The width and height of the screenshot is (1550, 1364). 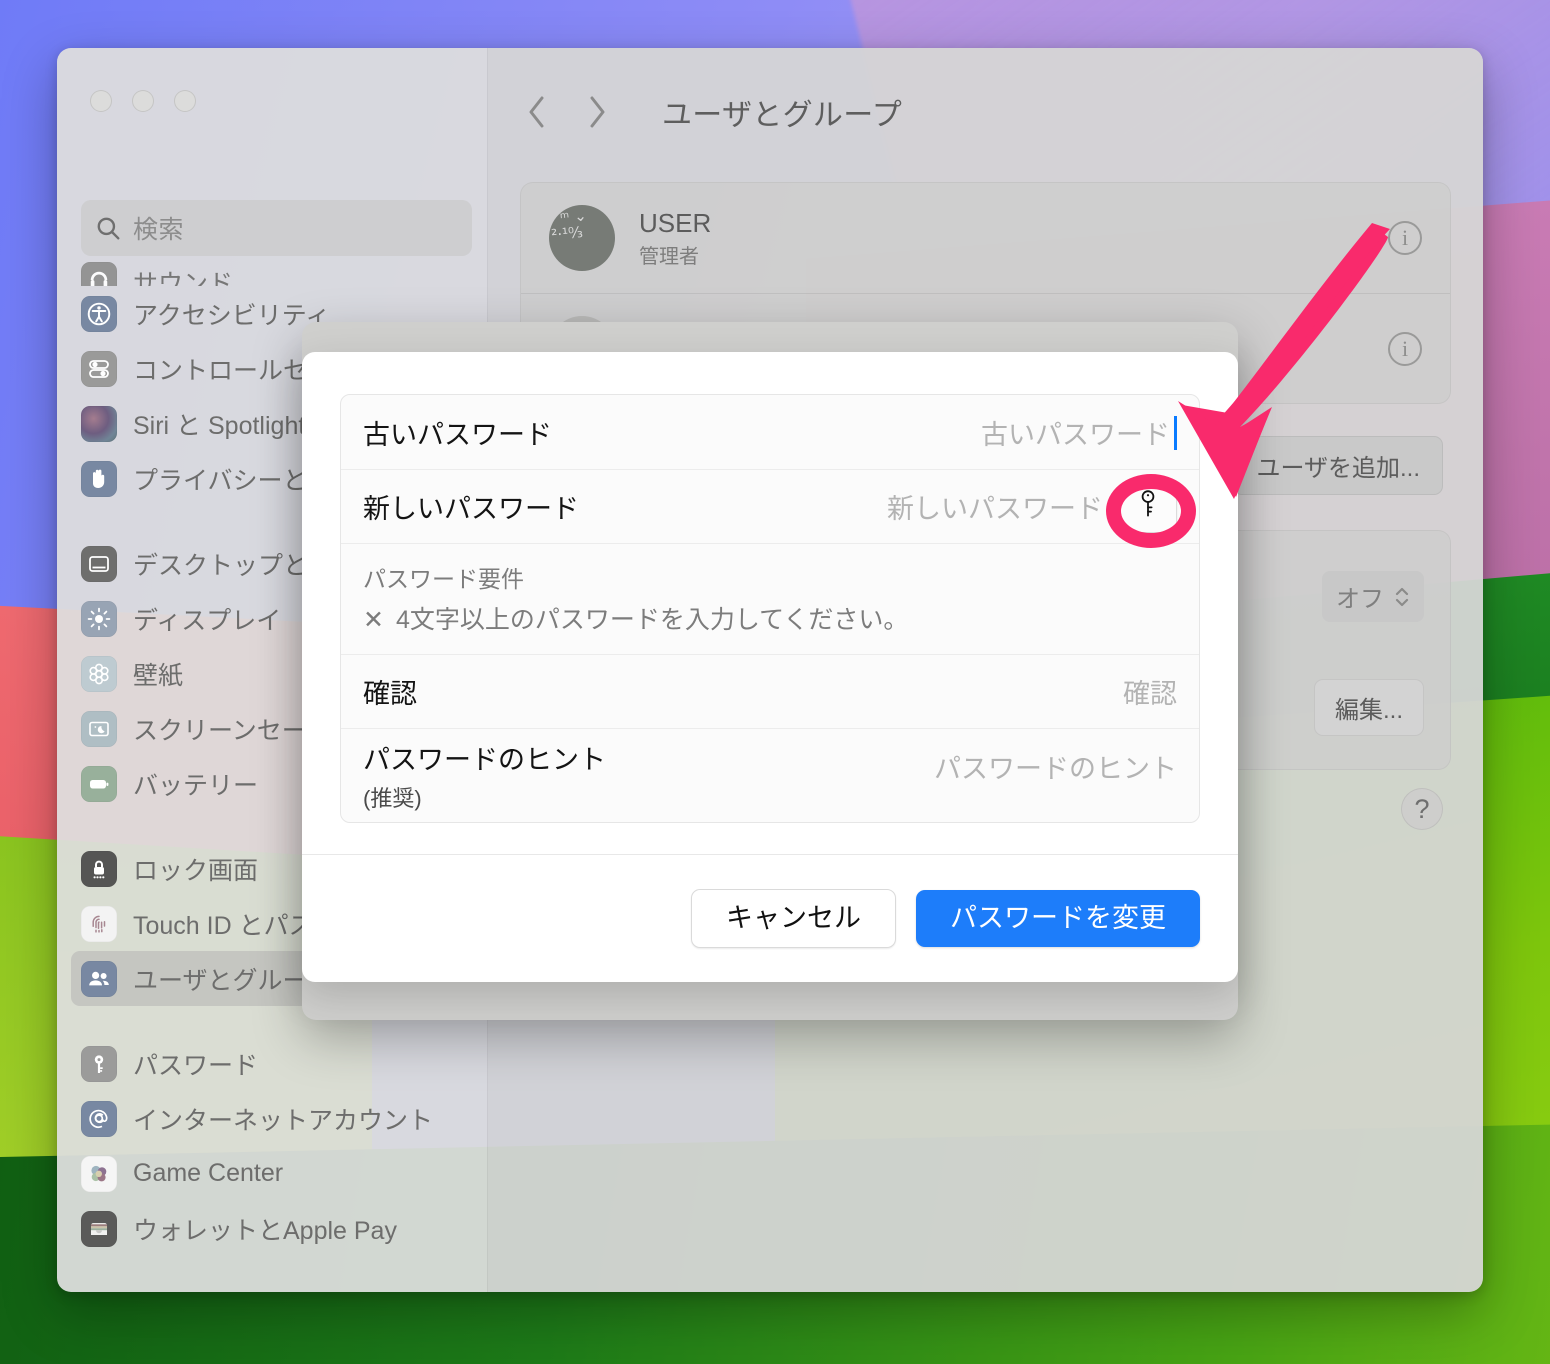 What do you see at coordinates (985, 238) in the screenshot?
I see `user-row: ᶻ ᵐ ⌄ ²·¹⁰⁄₃ USER 管理者 i` at bounding box center [985, 238].